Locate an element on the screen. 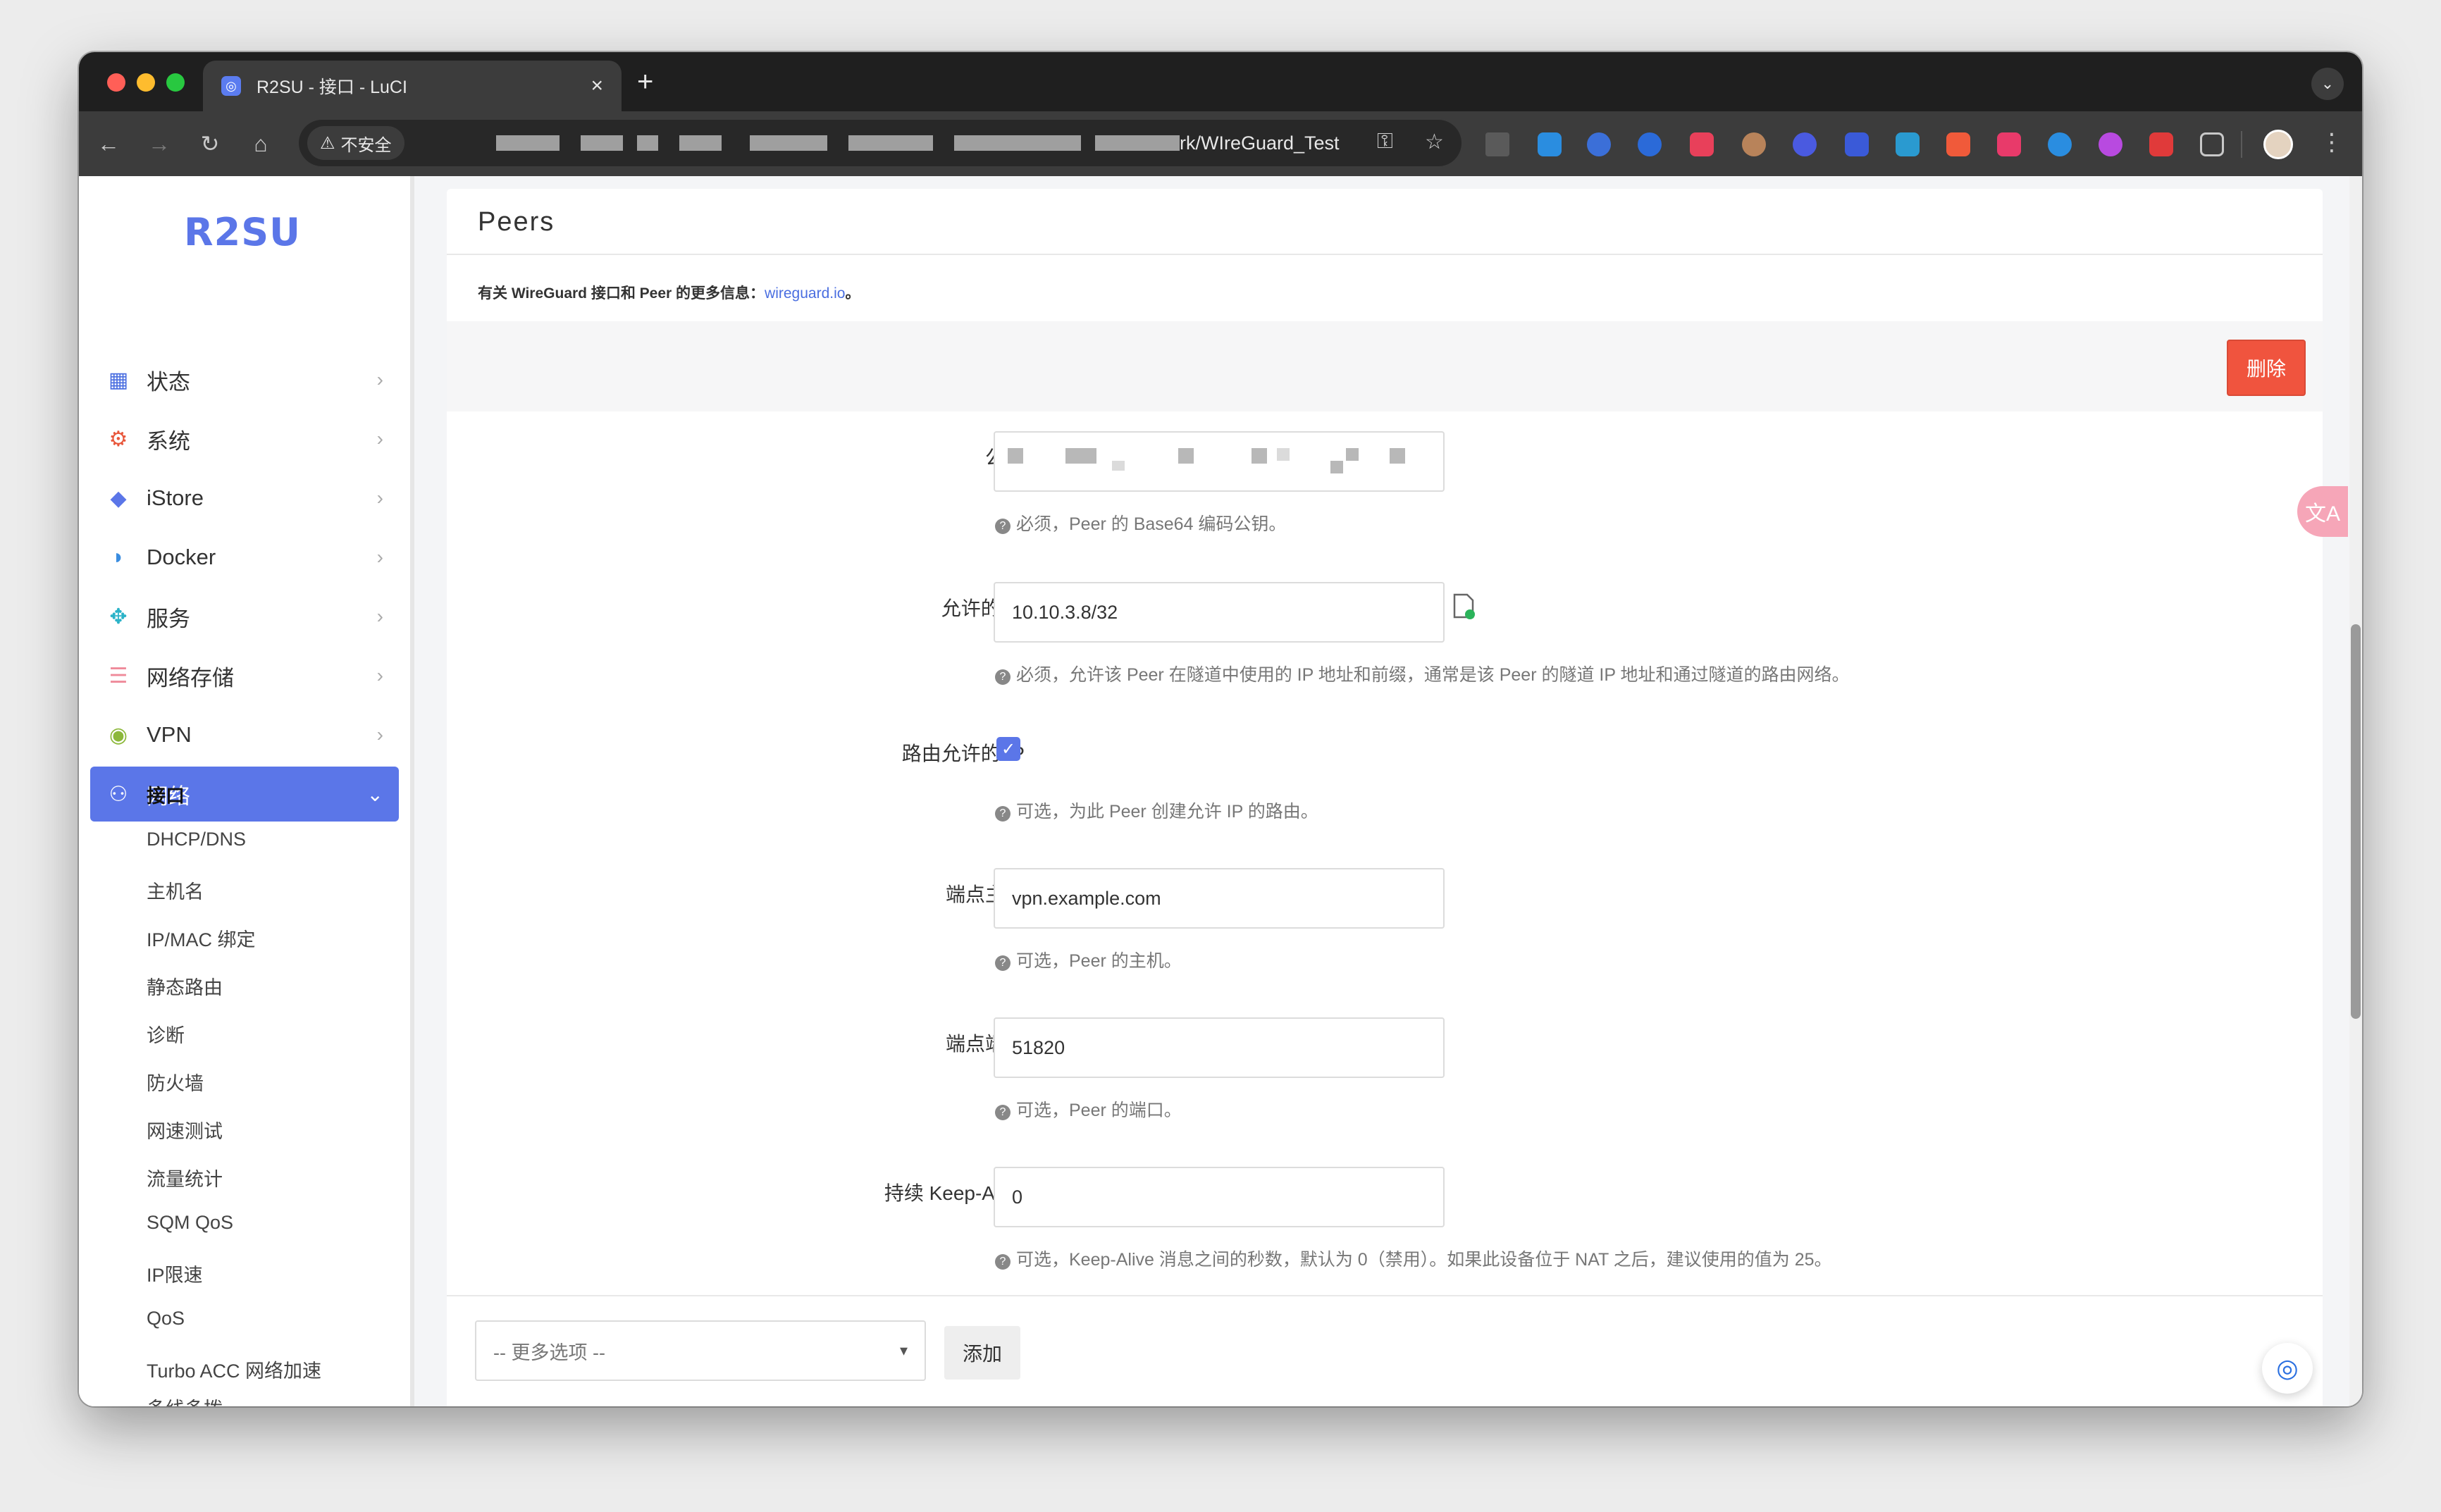 The width and height of the screenshot is (2441, 1512). submenu-hostnames: 主机名 is located at coordinates (175, 890).